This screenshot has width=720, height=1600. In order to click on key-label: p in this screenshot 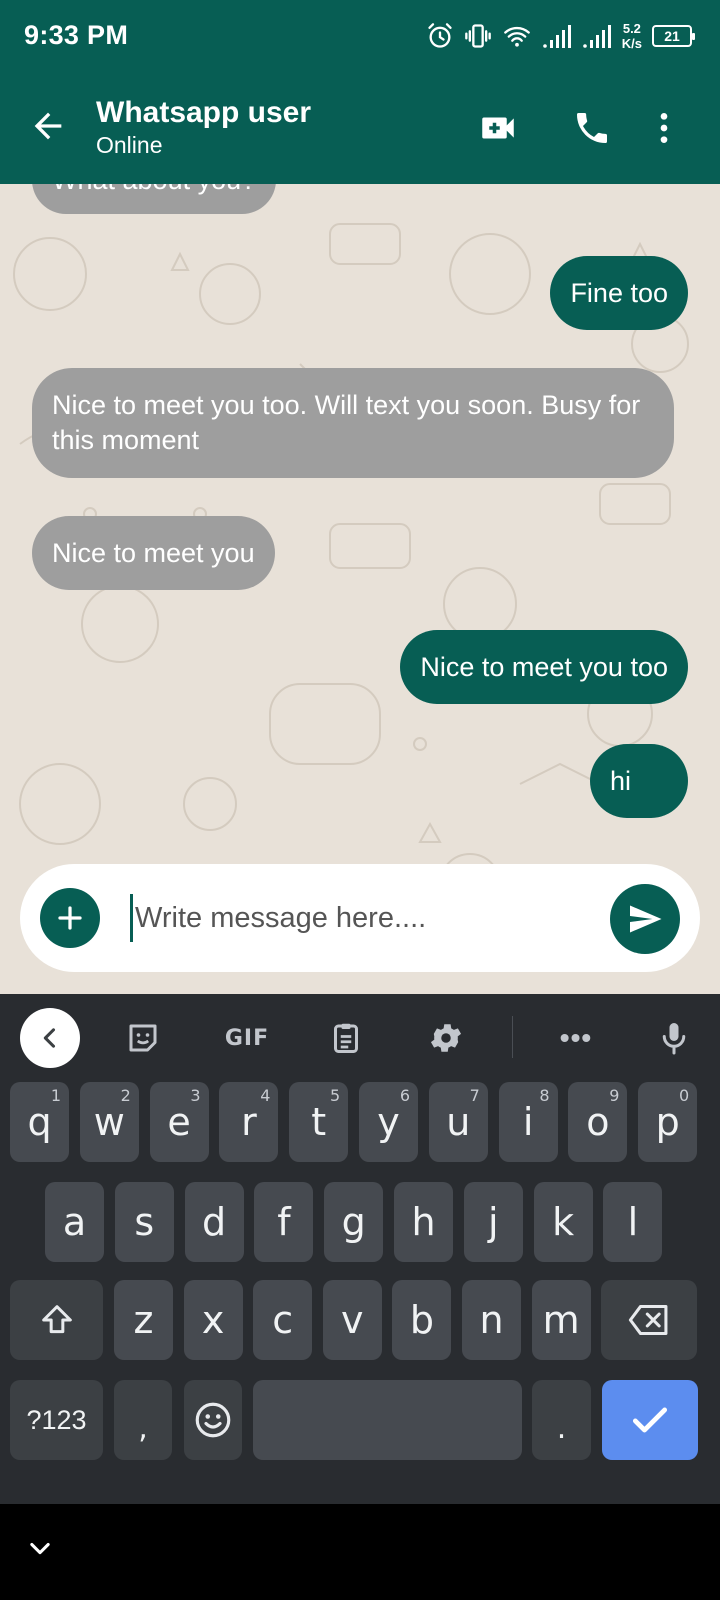, I will do `click(667, 1122)`.